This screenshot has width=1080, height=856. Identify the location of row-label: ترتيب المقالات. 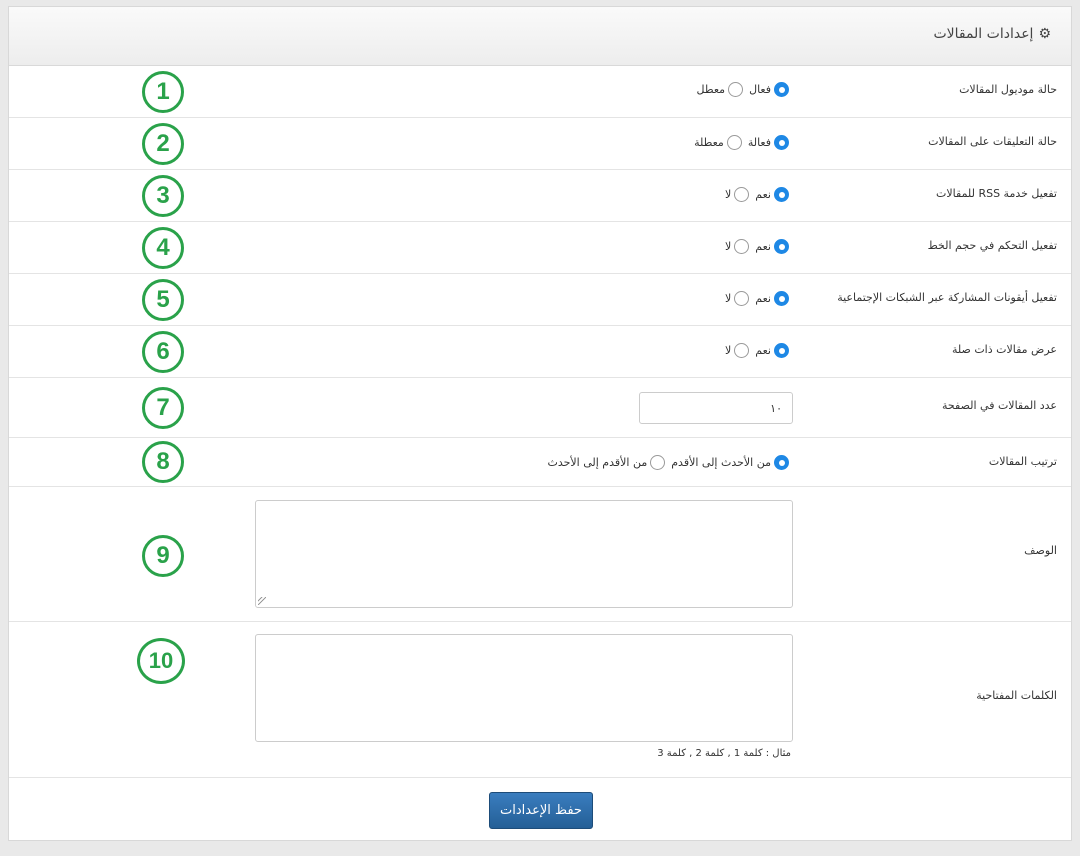
(1022, 461).